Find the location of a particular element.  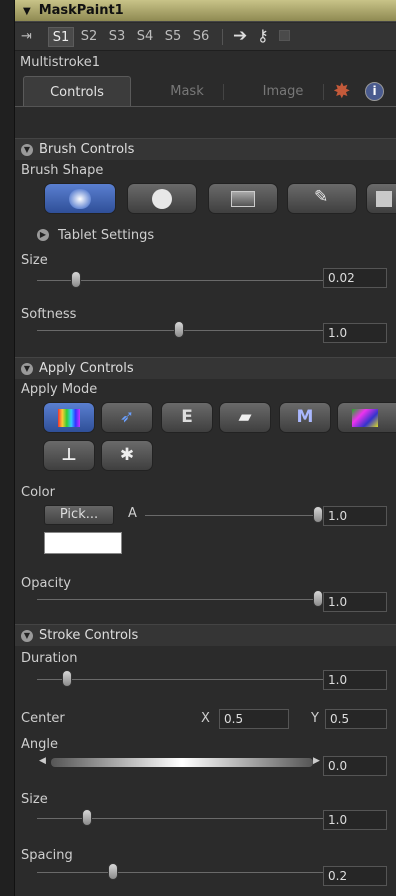

node-header: ▼ MaskPaint1 is located at coordinates (205, 11).